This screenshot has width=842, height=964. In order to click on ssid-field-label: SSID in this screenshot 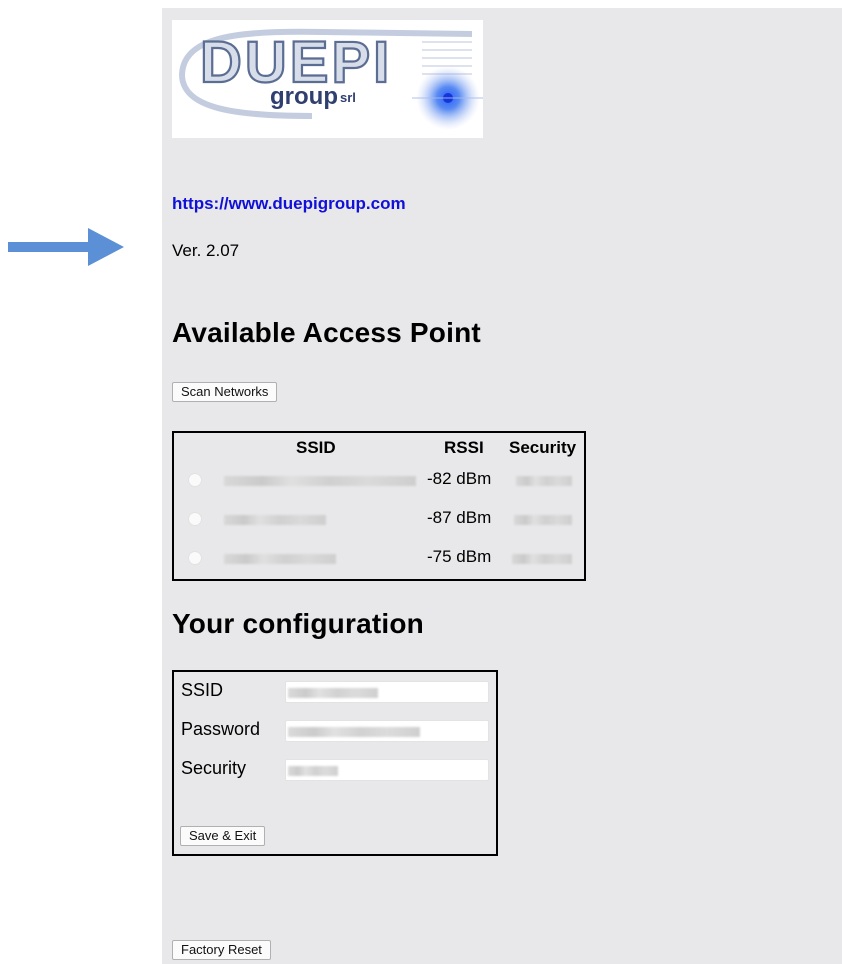, I will do `click(202, 690)`.